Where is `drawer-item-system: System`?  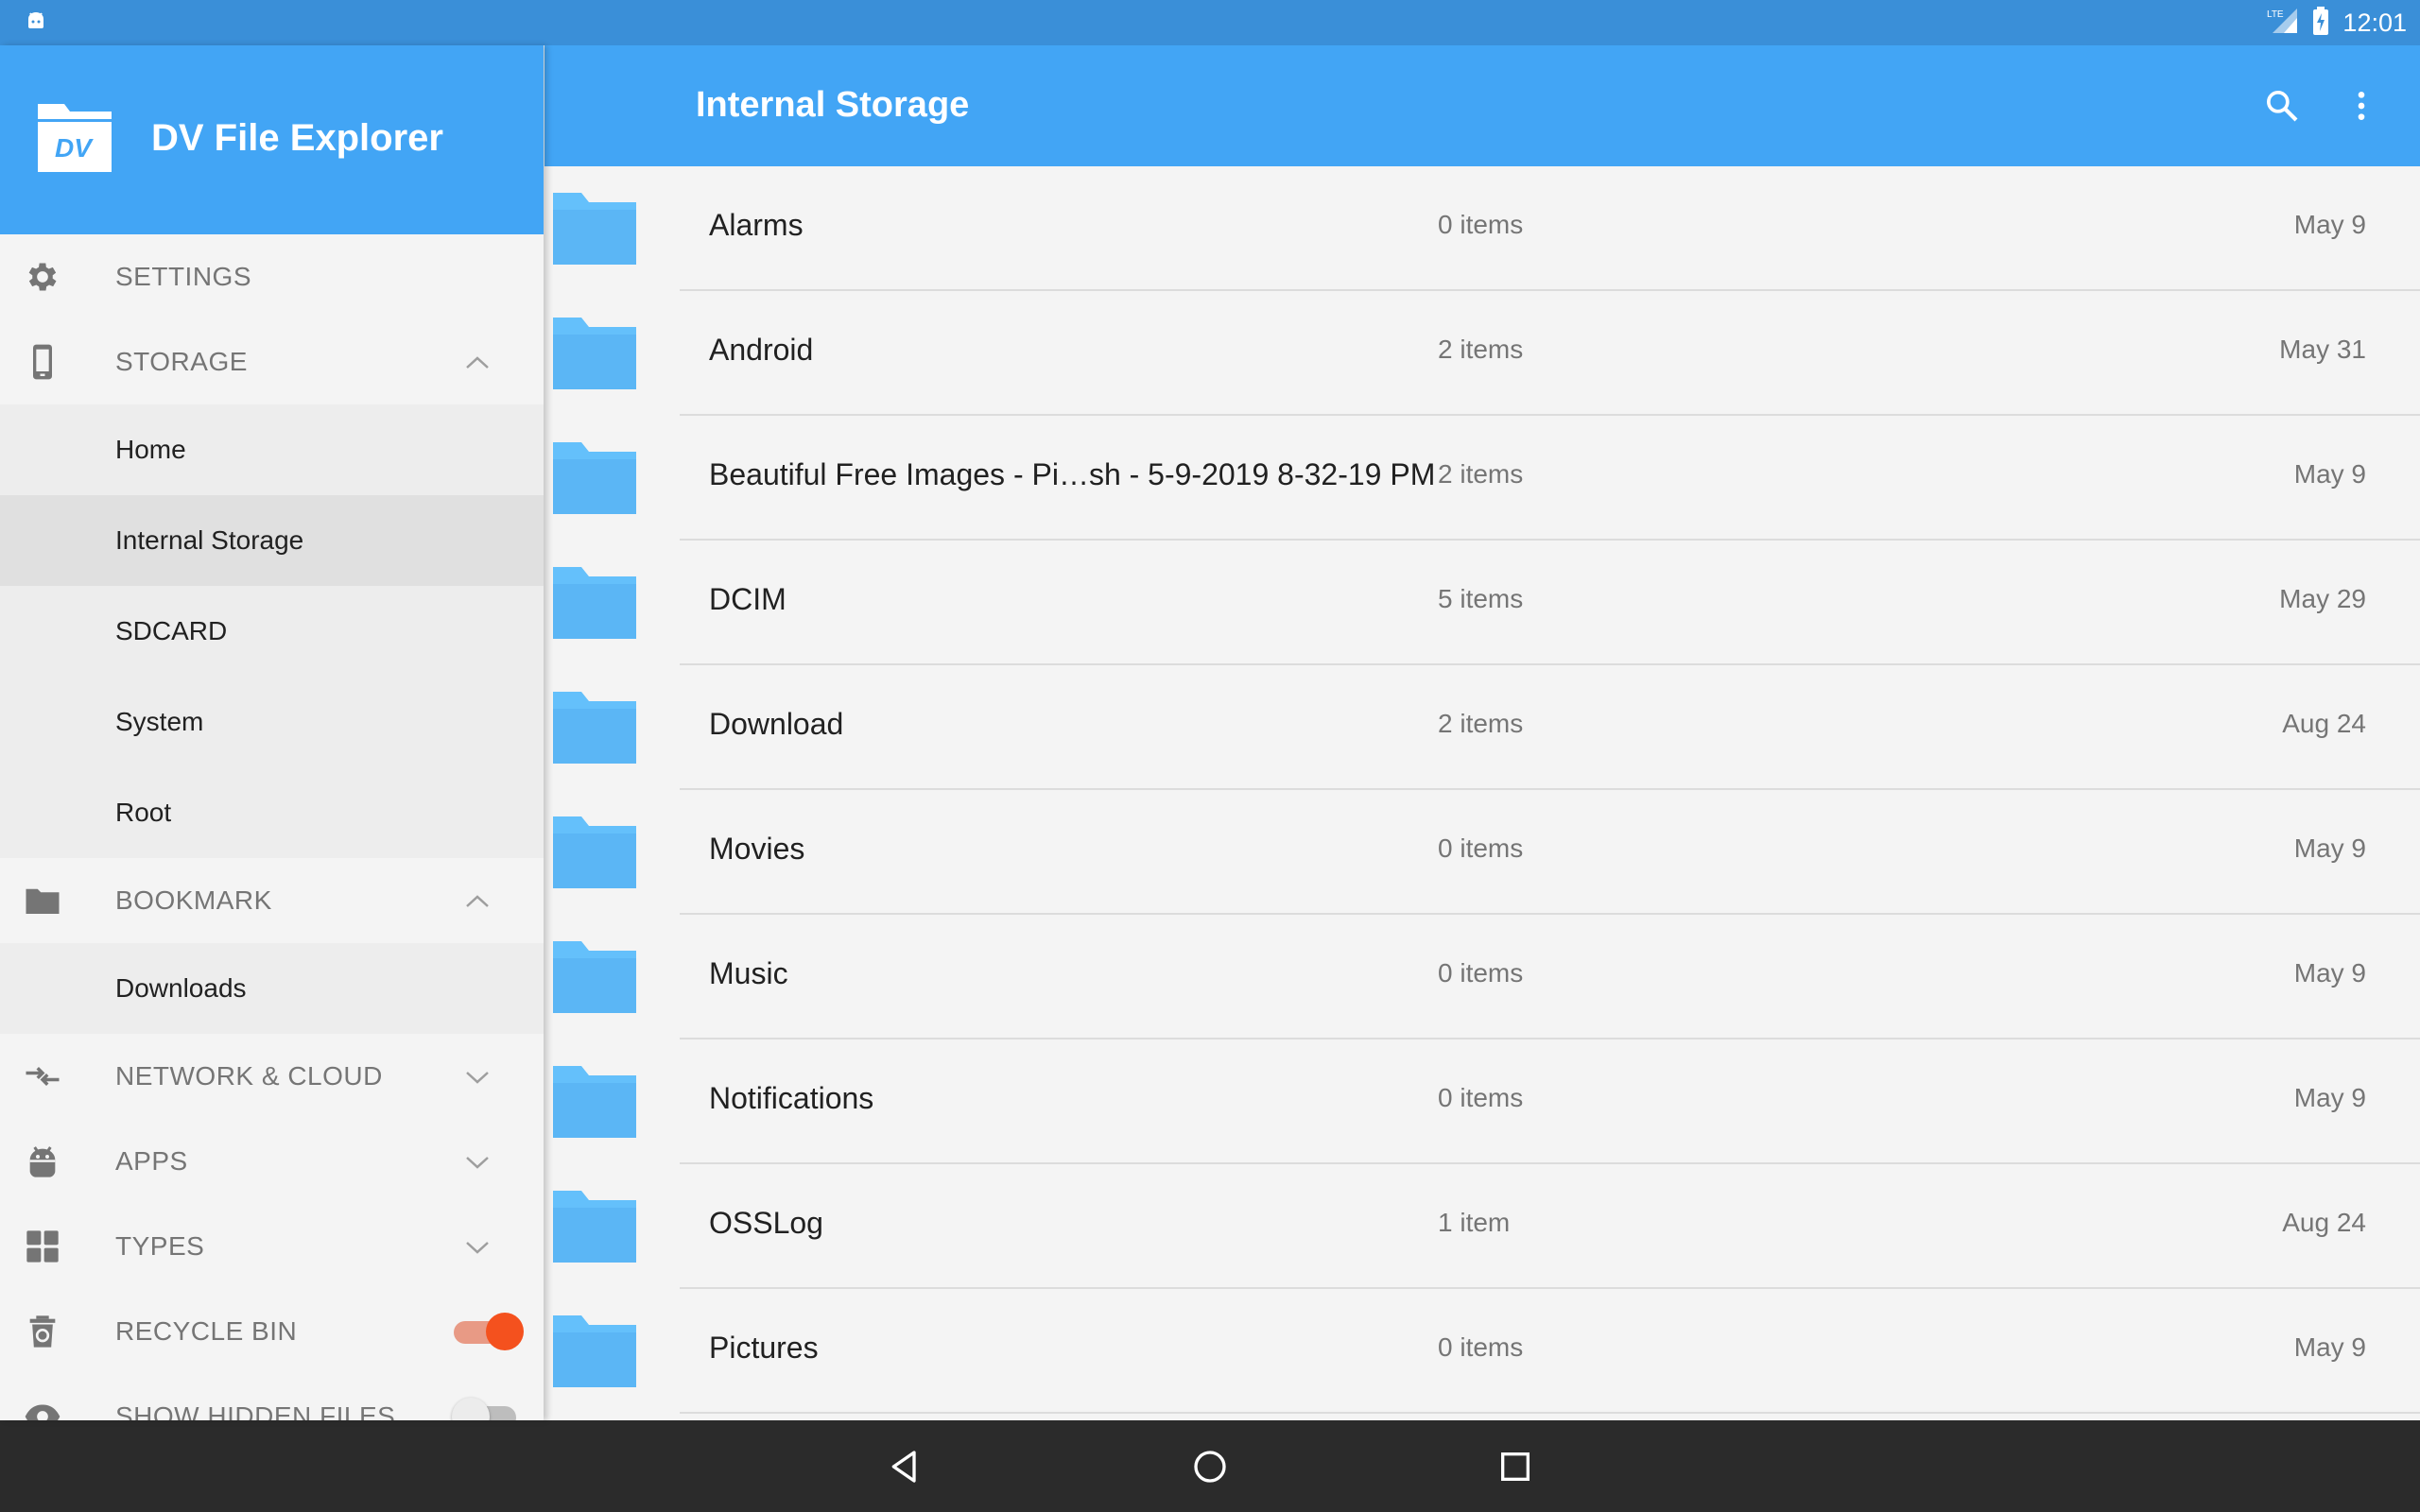
drawer-item-system: System is located at coordinates (272, 722).